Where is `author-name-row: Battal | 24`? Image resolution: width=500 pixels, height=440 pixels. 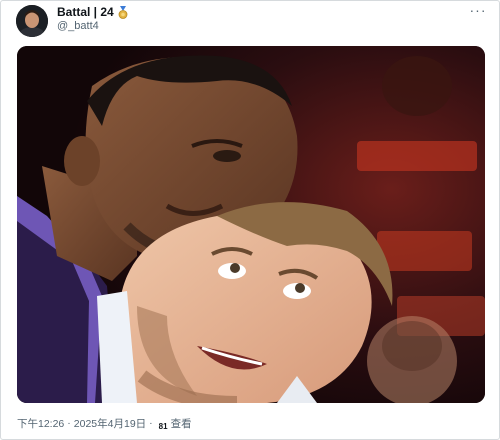 author-name-row: Battal | 24 is located at coordinates (93, 12).